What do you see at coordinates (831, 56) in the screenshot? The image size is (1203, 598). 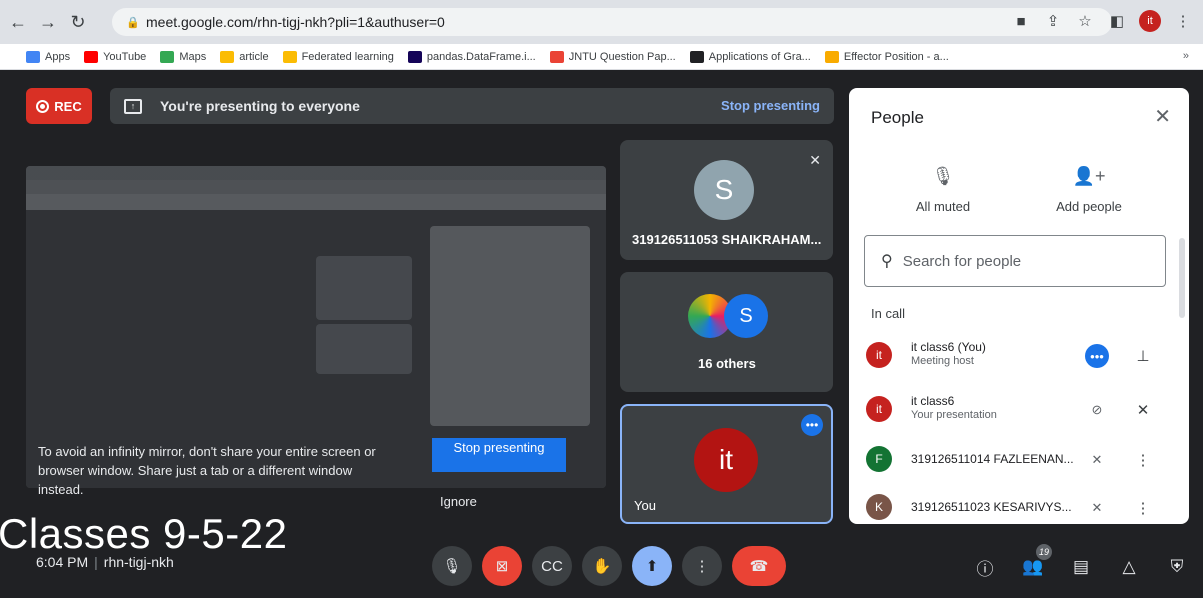 I see `effector-icon` at bounding box center [831, 56].